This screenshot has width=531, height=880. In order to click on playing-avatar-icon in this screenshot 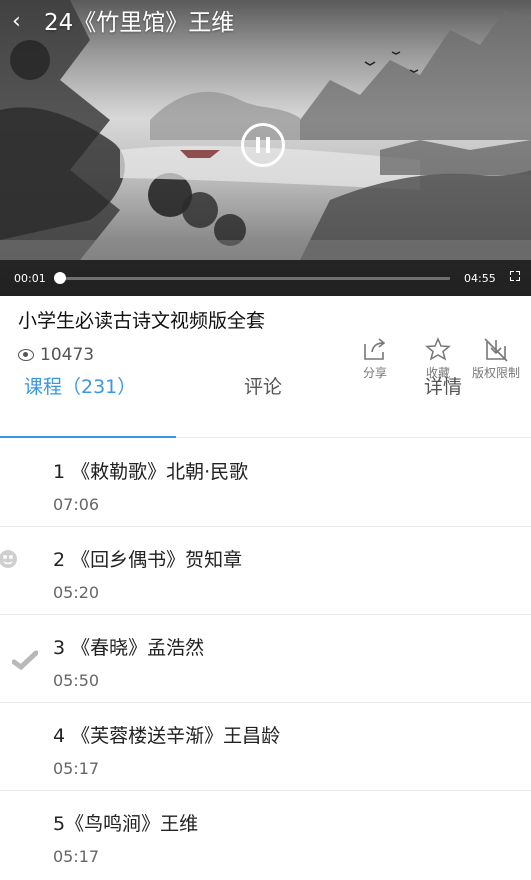, I will do `click(8, 559)`.